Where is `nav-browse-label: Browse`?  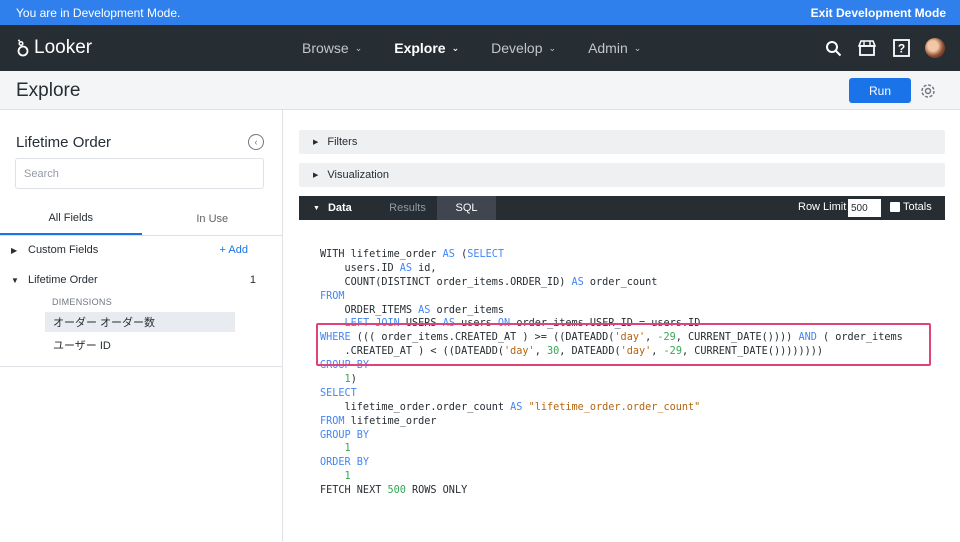 nav-browse-label: Browse is located at coordinates (325, 48).